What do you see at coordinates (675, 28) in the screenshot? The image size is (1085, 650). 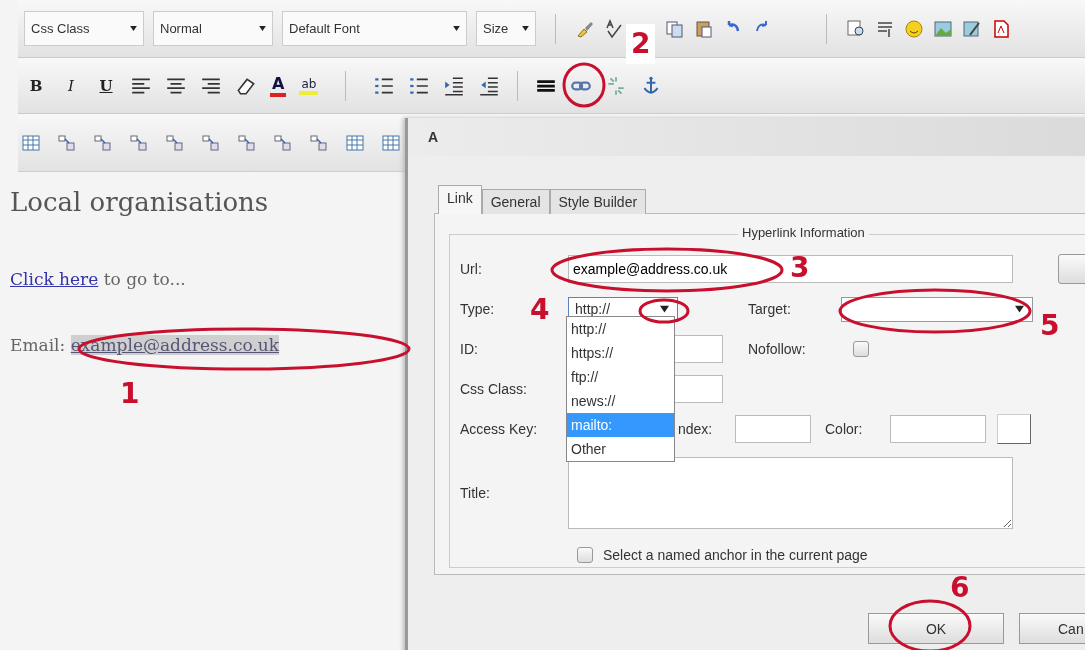 I see `copy-icon` at bounding box center [675, 28].